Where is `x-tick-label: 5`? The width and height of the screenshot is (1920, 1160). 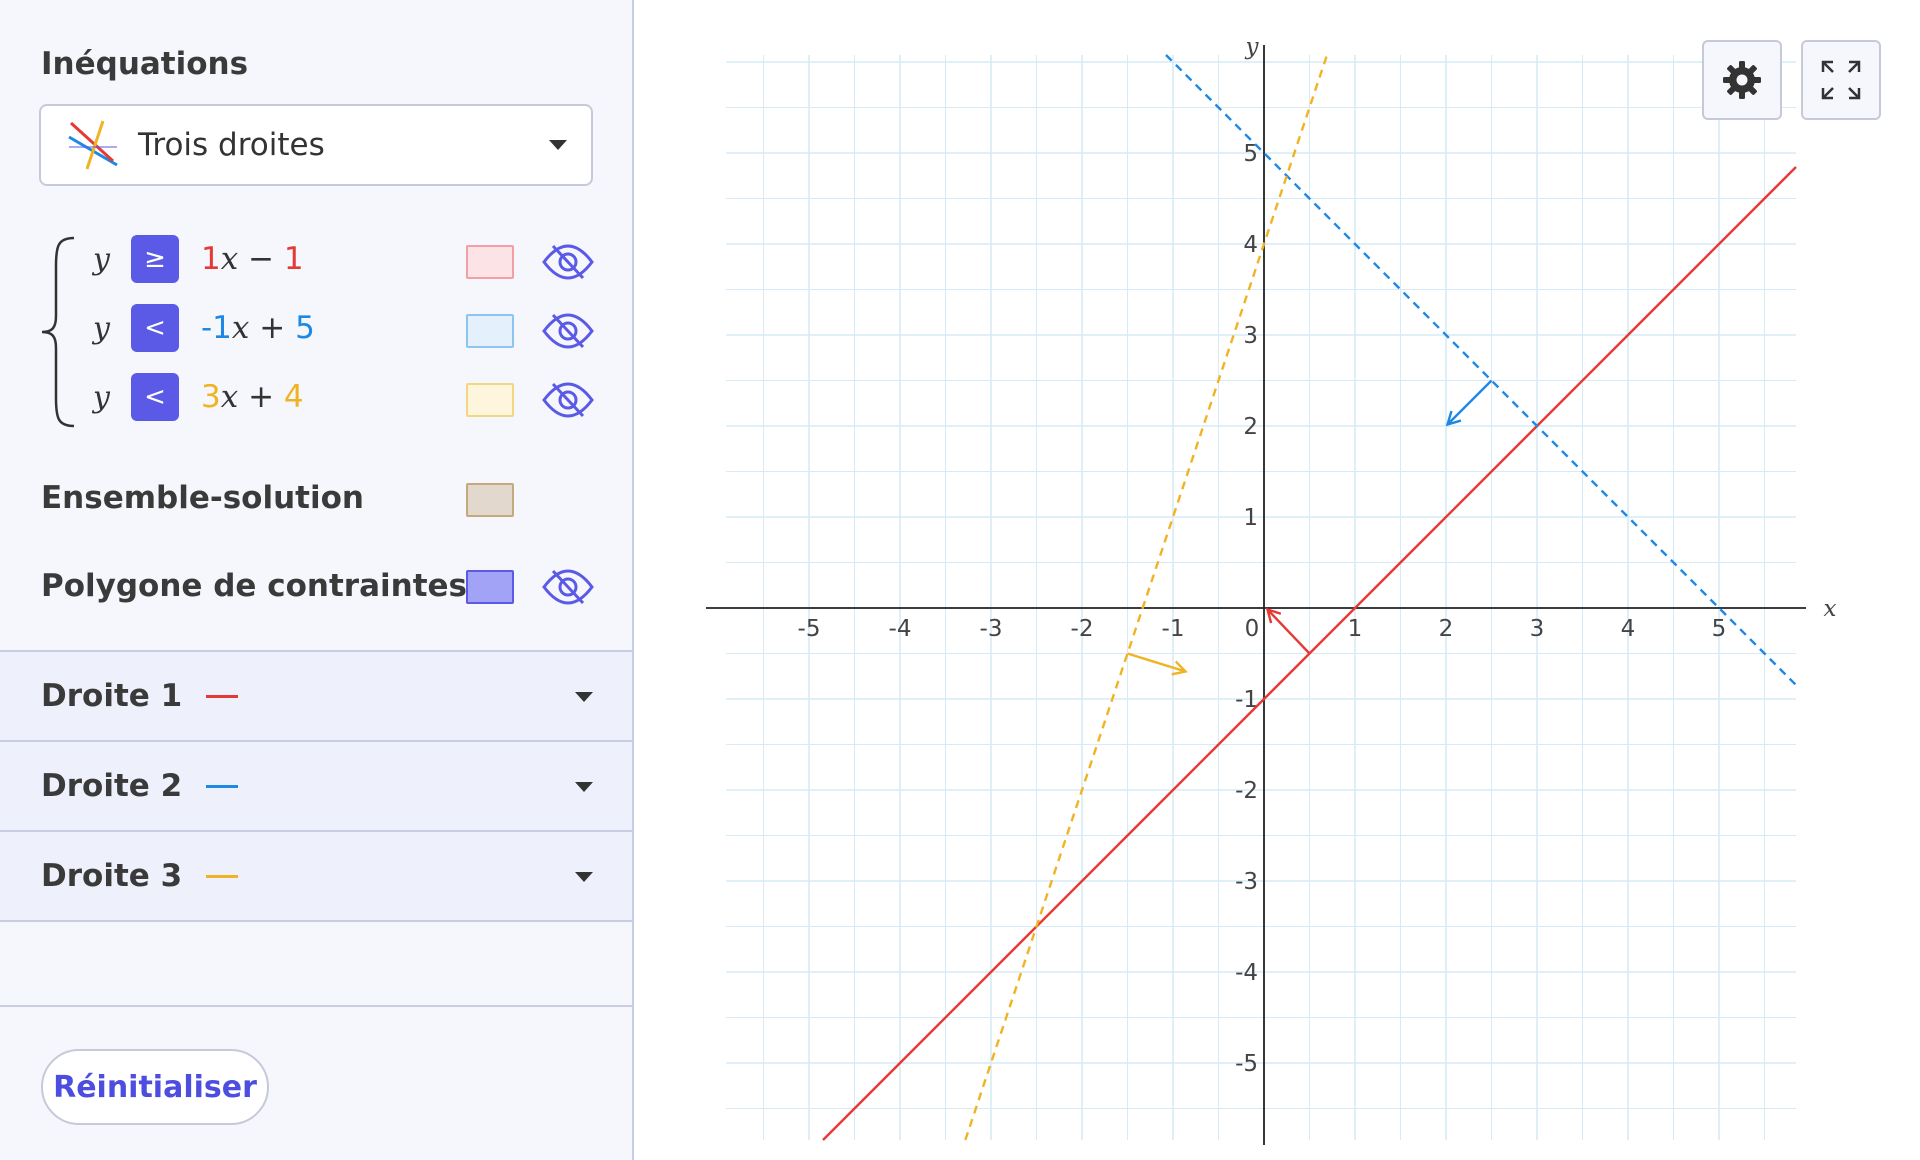
x-tick-label: 5 is located at coordinates (1719, 629).